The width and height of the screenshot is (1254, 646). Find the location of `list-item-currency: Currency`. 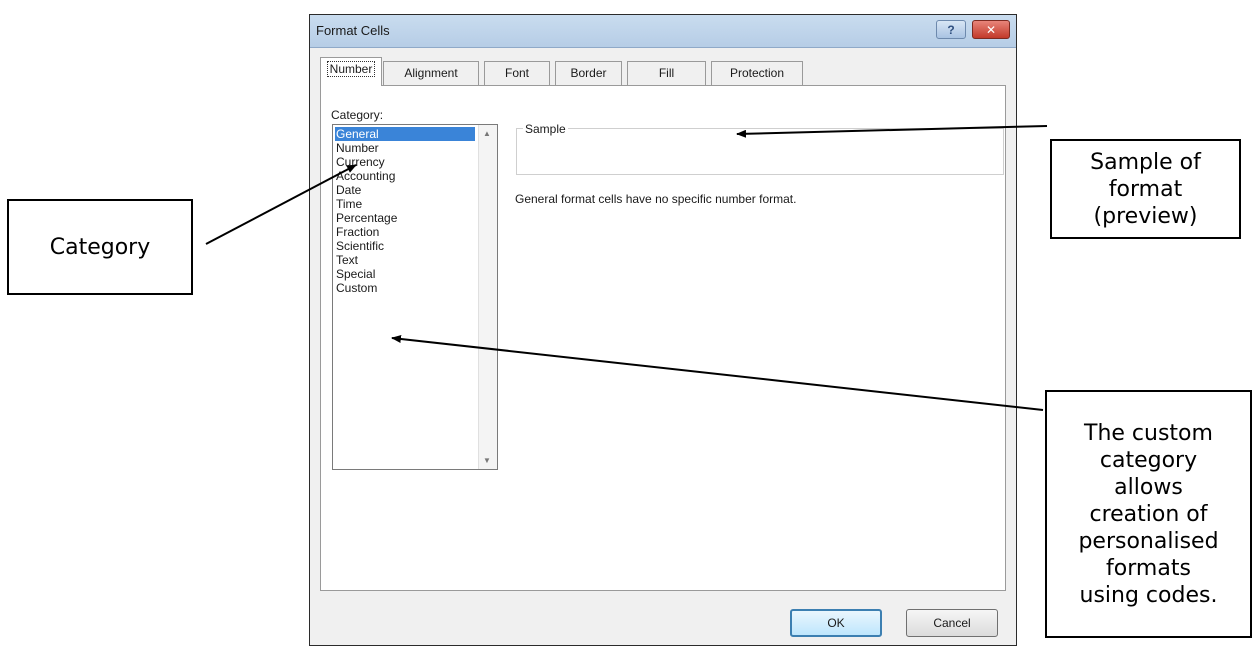

list-item-currency: Currency is located at coordinates (405, 162).